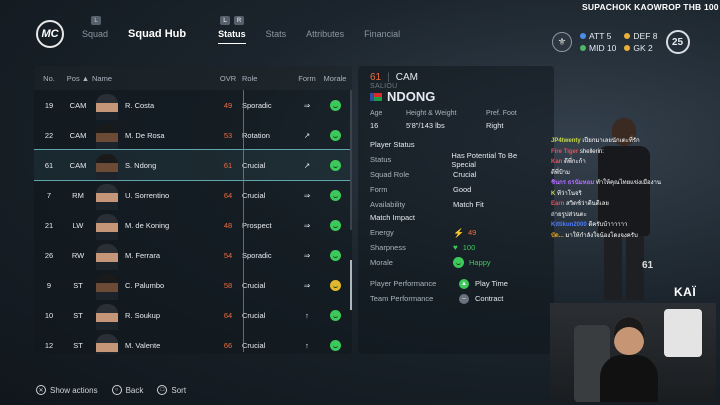 The image size is (720, 405). What do you see at coordinates (116, 390) in the screenshot?
I see `circle-button-icon: ○` at bounding box center [116, 390].